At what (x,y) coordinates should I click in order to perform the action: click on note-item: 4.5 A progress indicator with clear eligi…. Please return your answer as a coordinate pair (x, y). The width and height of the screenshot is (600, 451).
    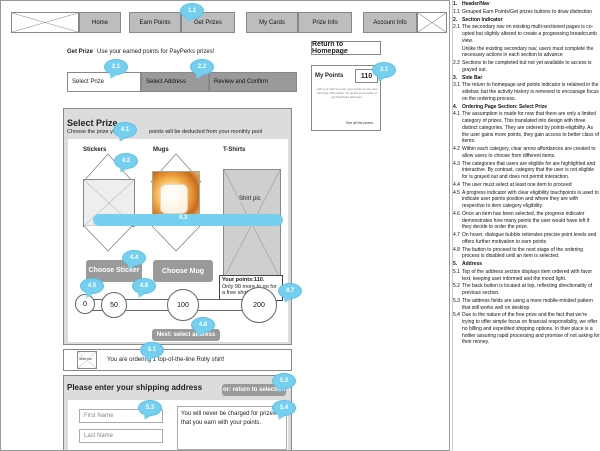
    Looking at the image, I should click on (526, 200).